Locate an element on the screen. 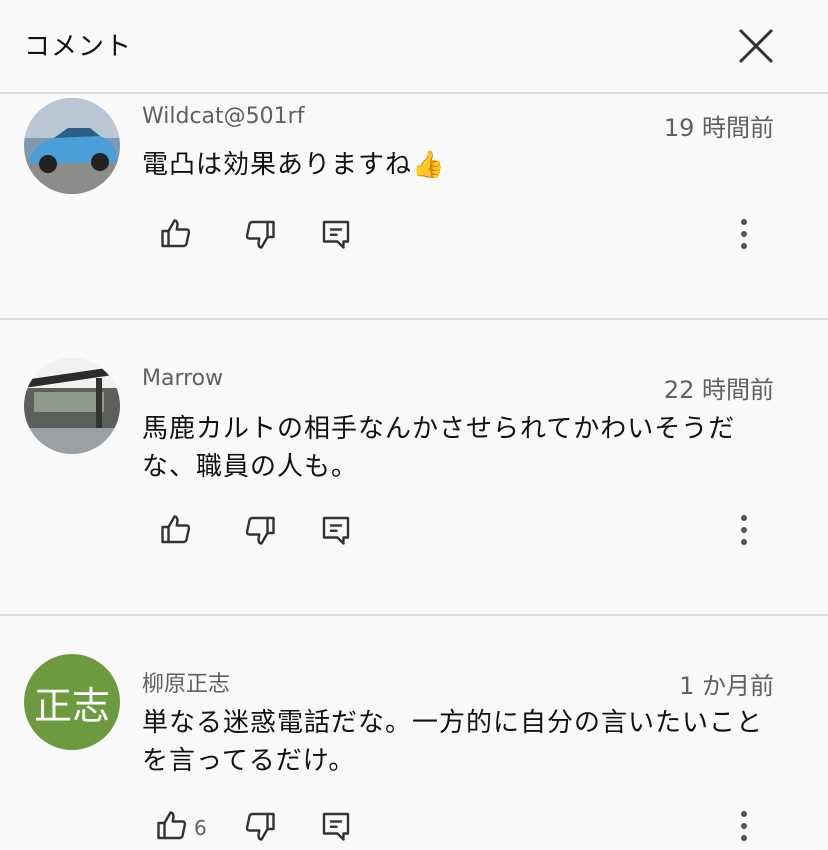 The width and height of the screenshot is (828, 850). car-photo-avatar is located at coordinates (72, 146).